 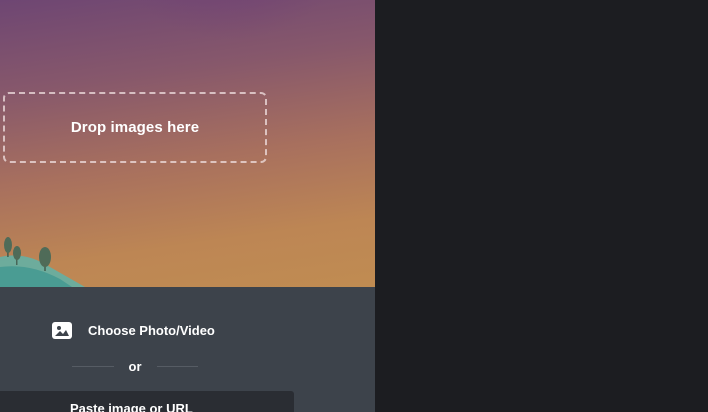 I want to click on drop-zone: Drop images here, so click(x=135, y=127).